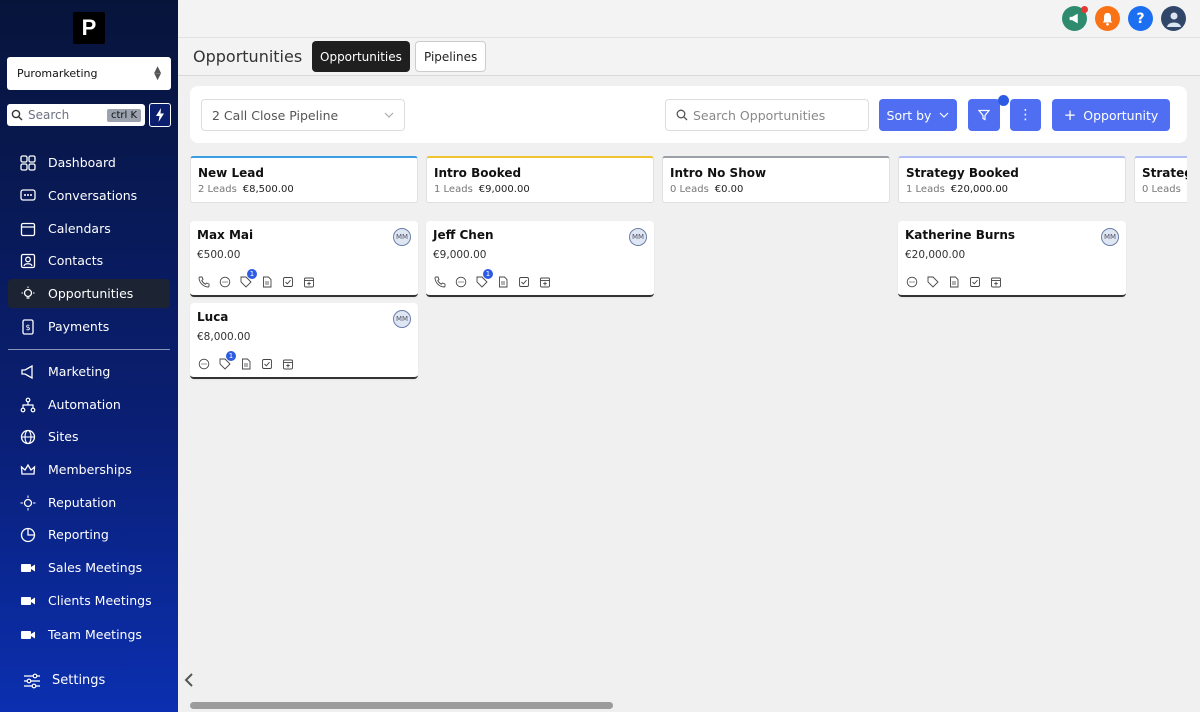  Describe the element at coordinates (1160, 179) in the screenshot. I see `stage-column-header: Strategy 0 Leads` at that location.